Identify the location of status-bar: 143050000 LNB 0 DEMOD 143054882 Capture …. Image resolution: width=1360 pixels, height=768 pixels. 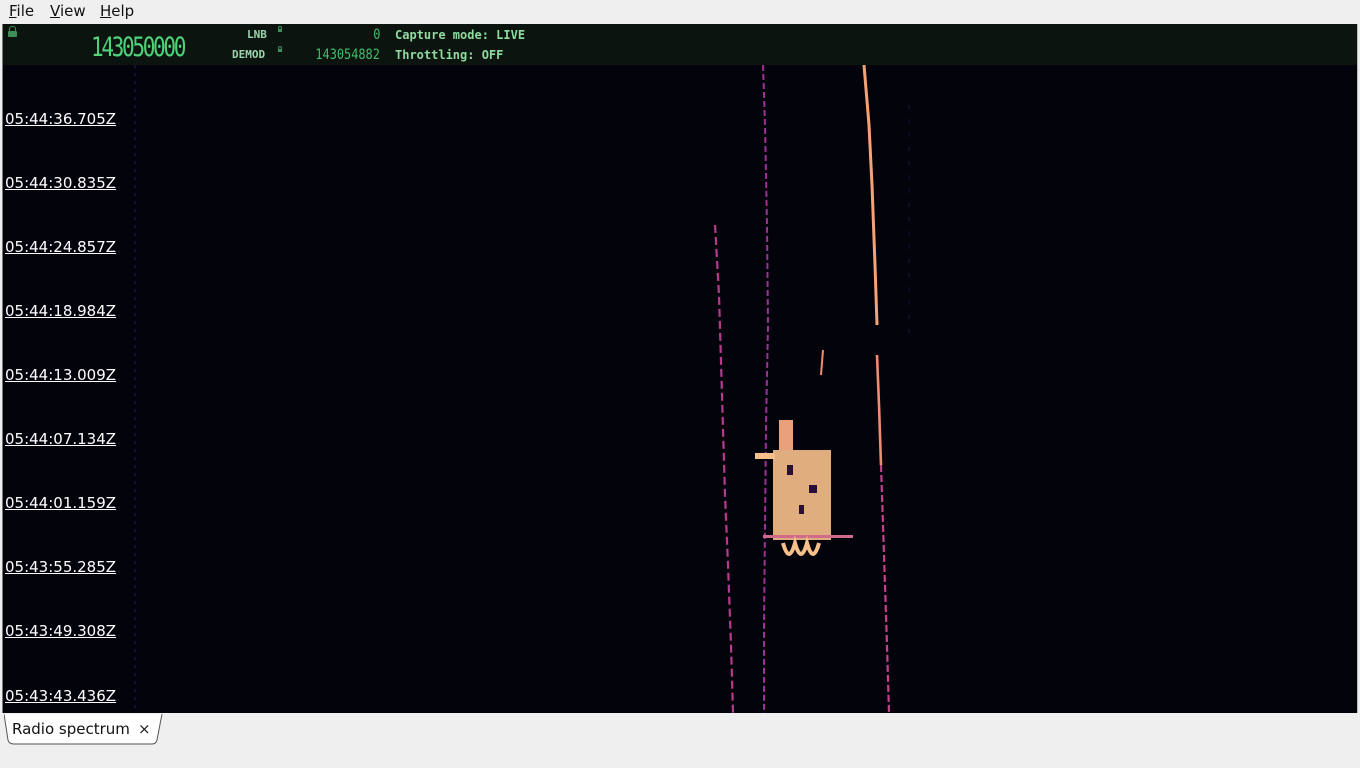
(680, 44).